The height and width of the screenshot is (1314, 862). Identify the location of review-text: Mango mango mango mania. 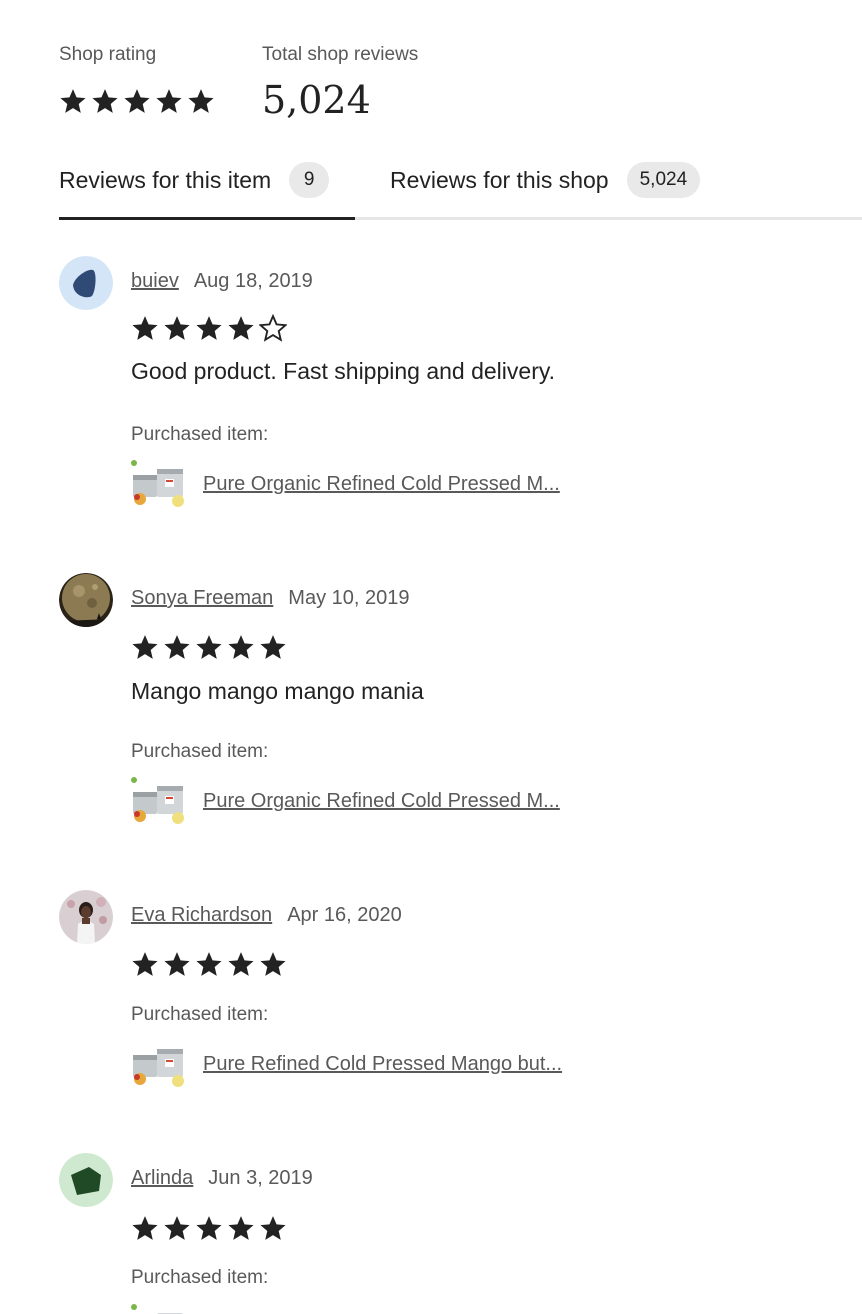
(277, 691).